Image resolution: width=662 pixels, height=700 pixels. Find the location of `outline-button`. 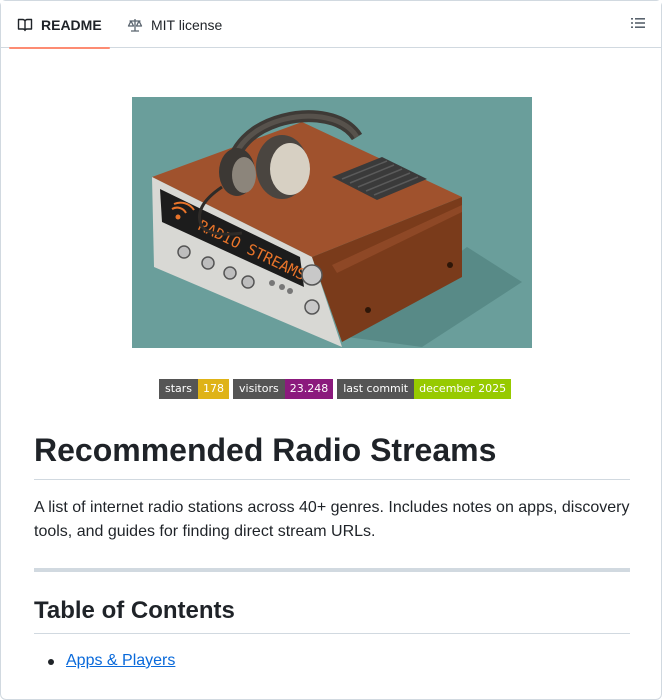

outline-button is located at coordinates (638, 25).